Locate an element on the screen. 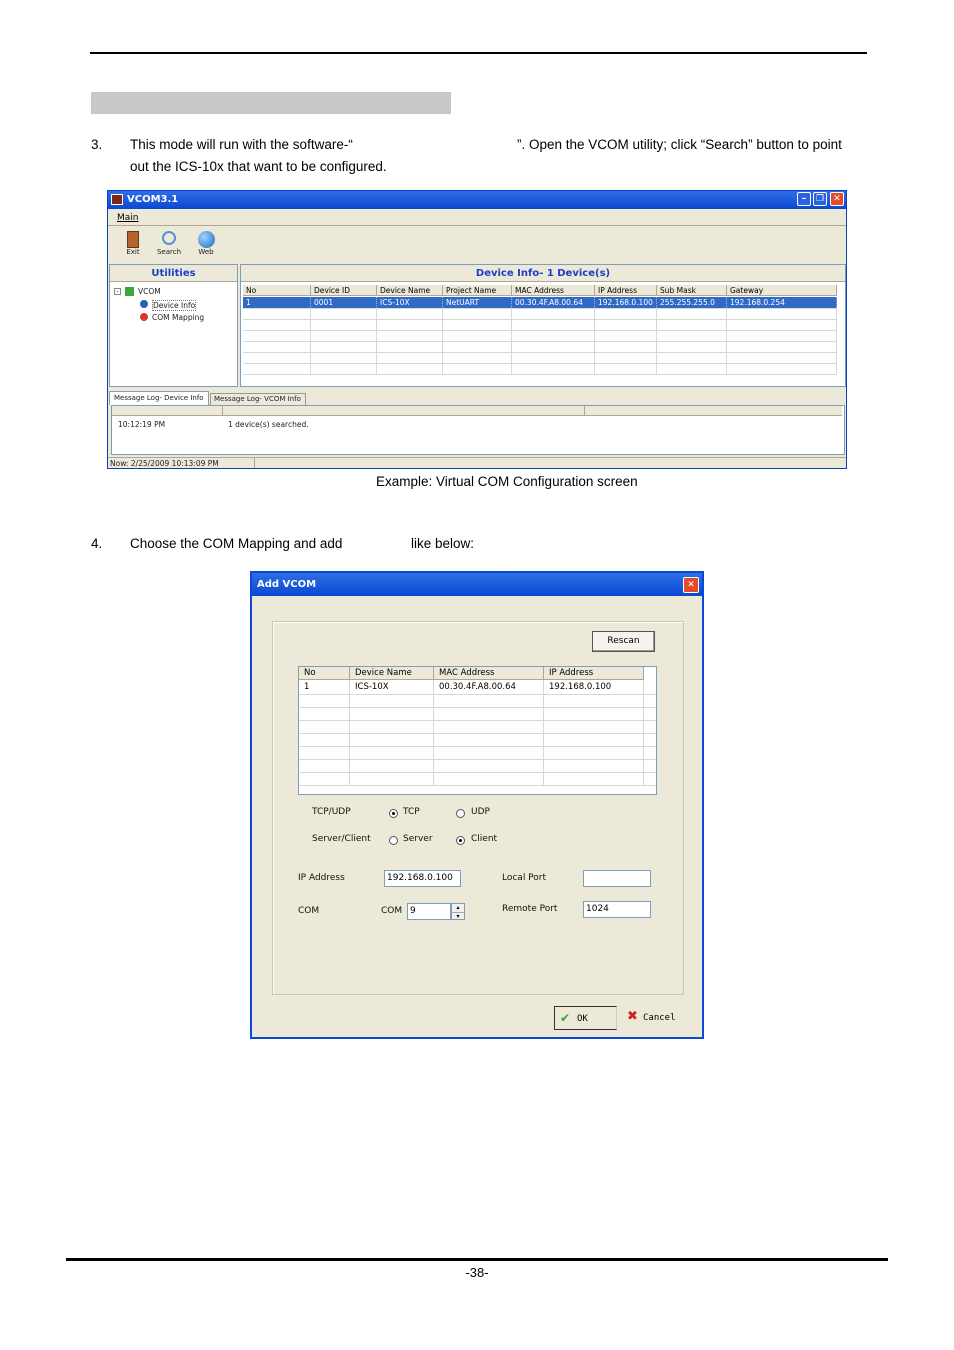 This screenshot has height=1350, width=954. device-info-header: Device Info- 1 Device(s) is located at coordinates (543, 273).